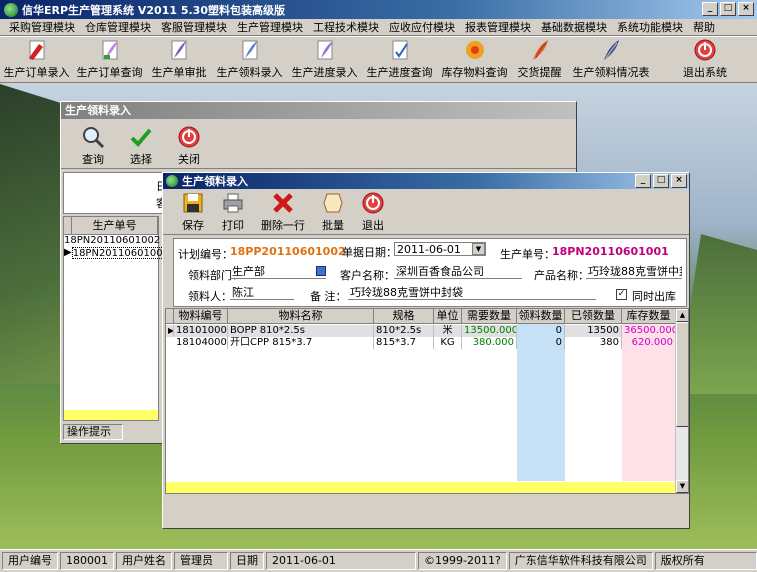  I want to click on app-title-bar: 信华ERP生产管理系统 V2011 5.30塑料包装高级版 _ □ ×, so click(378, 9).